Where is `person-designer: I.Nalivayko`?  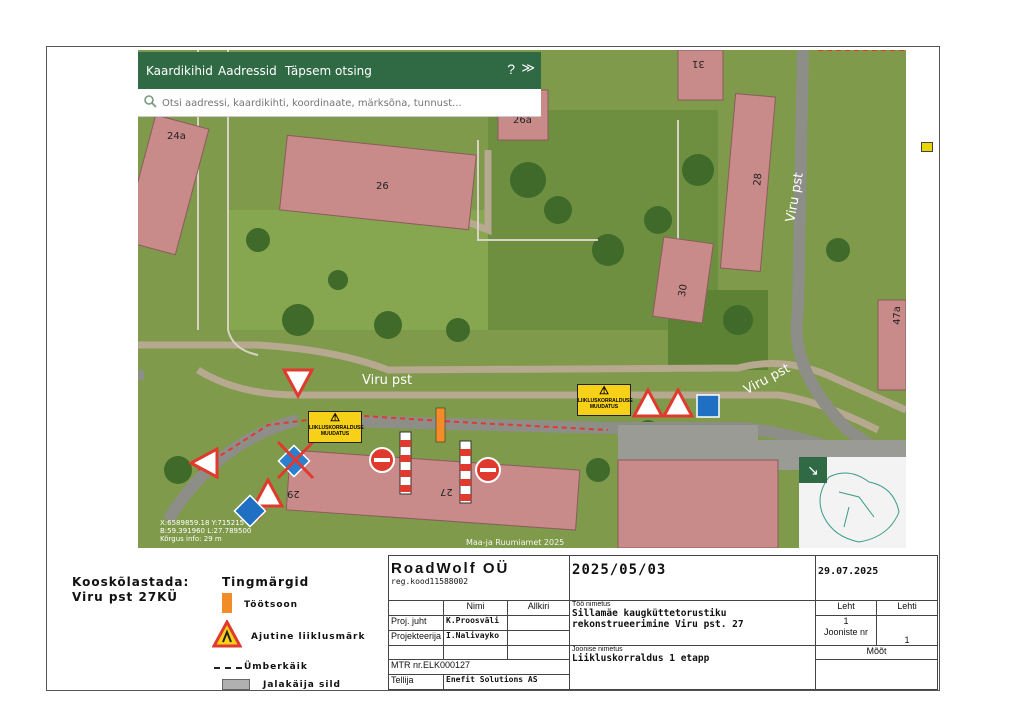
person-designer: I.Nalivayko is located at coordinates (476, 638).